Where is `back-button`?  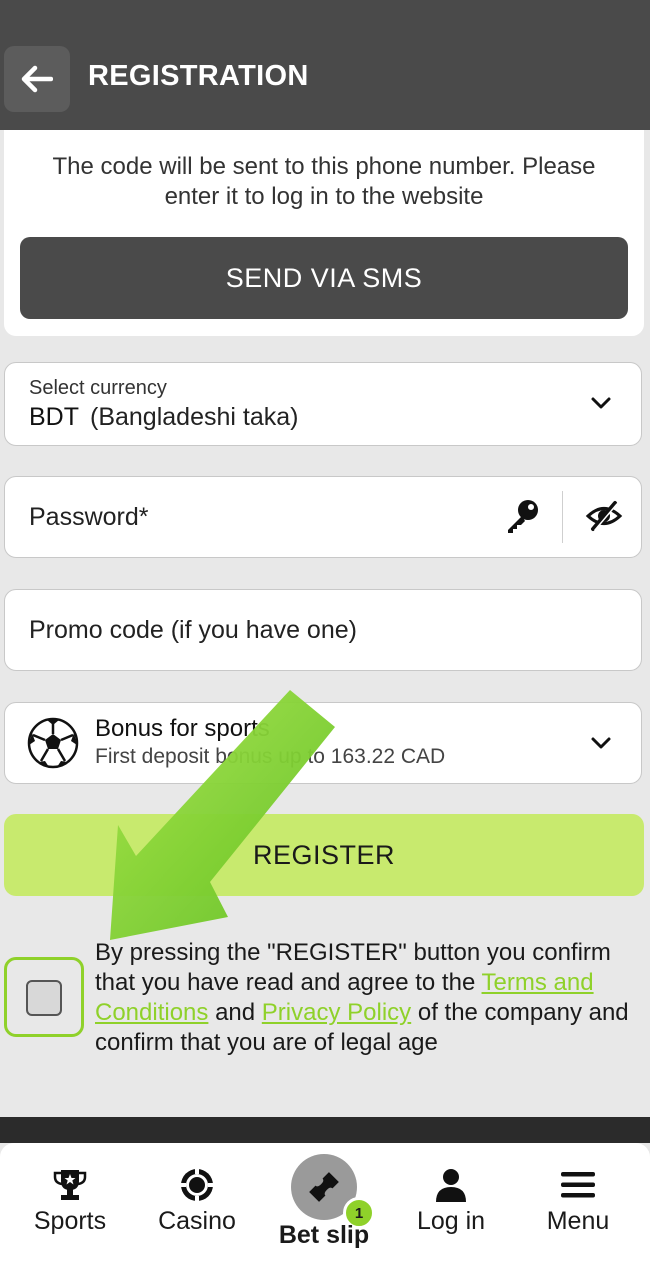 back-button is located at coordinates (37, 79).